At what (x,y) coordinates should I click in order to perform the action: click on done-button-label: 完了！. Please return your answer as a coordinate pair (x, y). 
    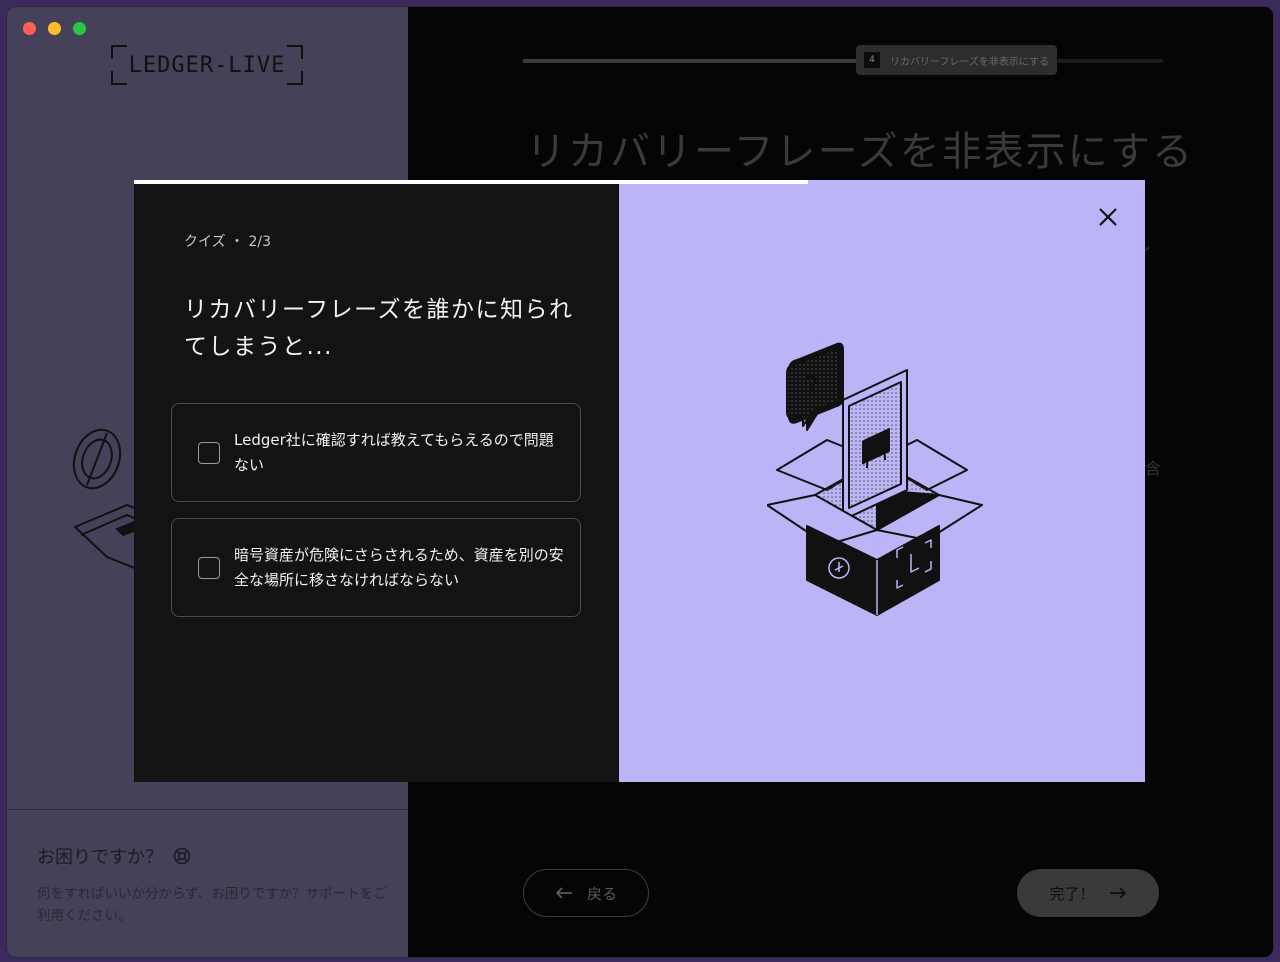
    Looking at the image, I should click on (1072, 893).